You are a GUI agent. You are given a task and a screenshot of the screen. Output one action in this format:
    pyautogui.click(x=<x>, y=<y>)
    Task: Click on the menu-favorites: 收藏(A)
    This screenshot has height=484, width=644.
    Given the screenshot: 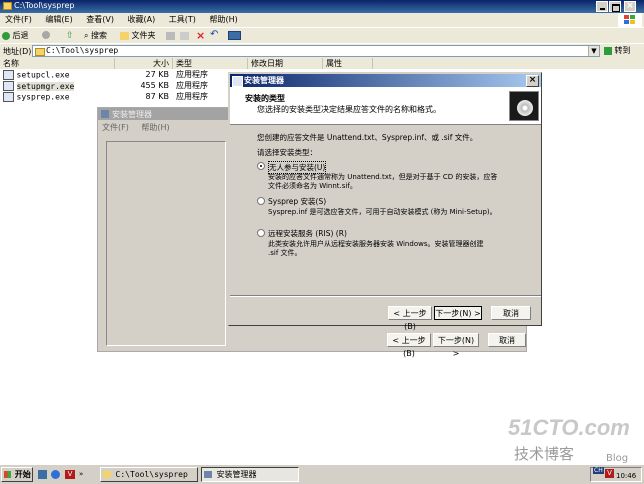 What is the action you would take?
    pyautogui.click(x=142, y=19)
    